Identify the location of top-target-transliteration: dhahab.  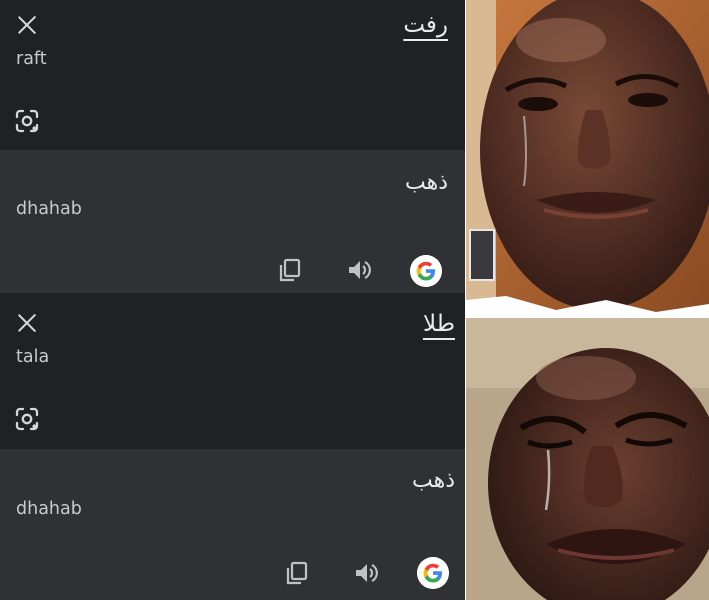
(49, 209).